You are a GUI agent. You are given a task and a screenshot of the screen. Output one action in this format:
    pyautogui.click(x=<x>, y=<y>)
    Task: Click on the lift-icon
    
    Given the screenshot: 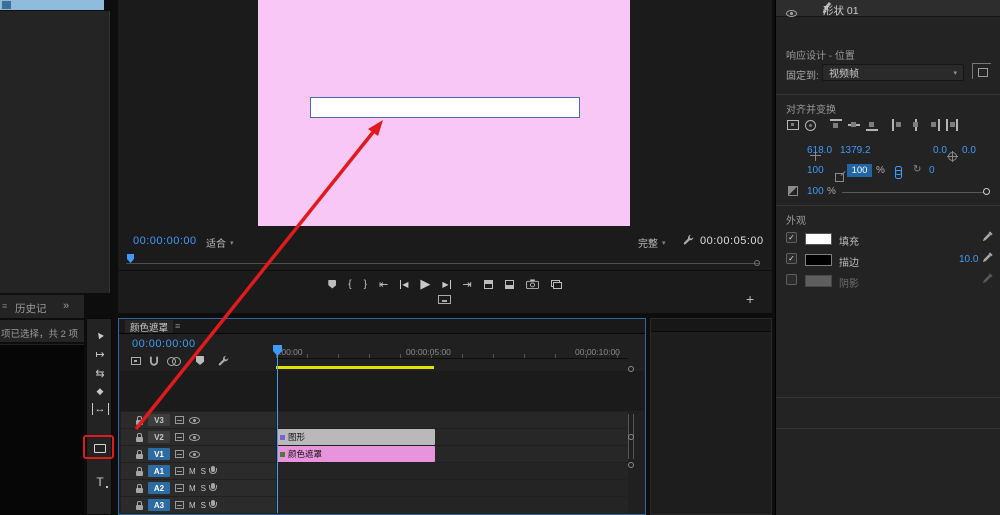 What is the action you would take?
    pyautogui.click(x=488, y=284)
    